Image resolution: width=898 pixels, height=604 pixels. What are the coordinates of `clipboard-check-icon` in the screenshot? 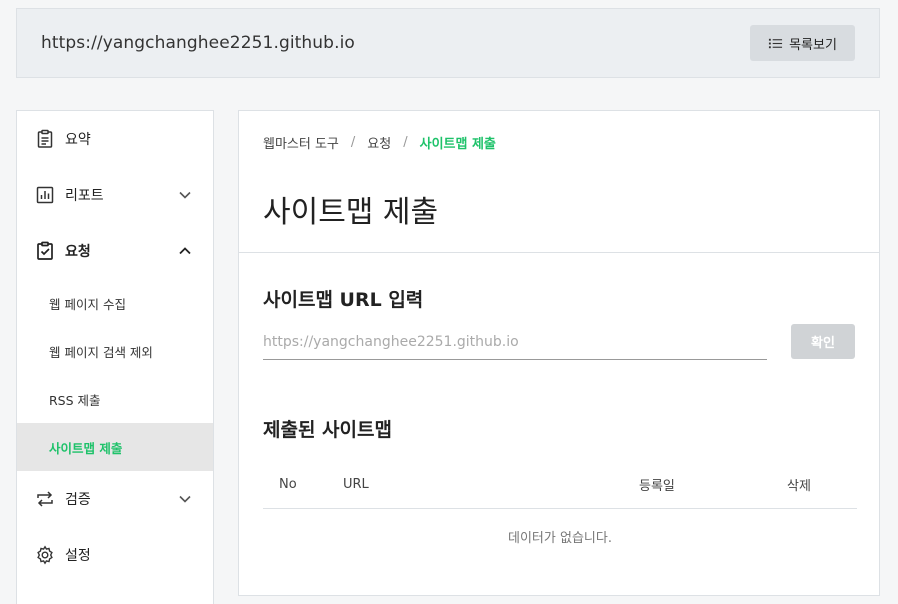 It's located at (45, 251).